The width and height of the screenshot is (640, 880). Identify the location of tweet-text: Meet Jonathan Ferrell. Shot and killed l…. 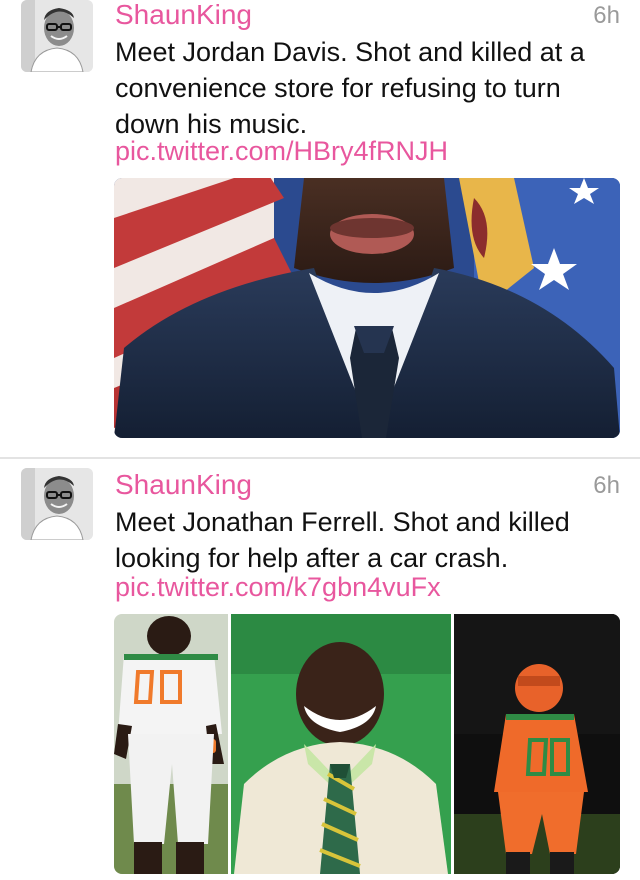
(342, 540).